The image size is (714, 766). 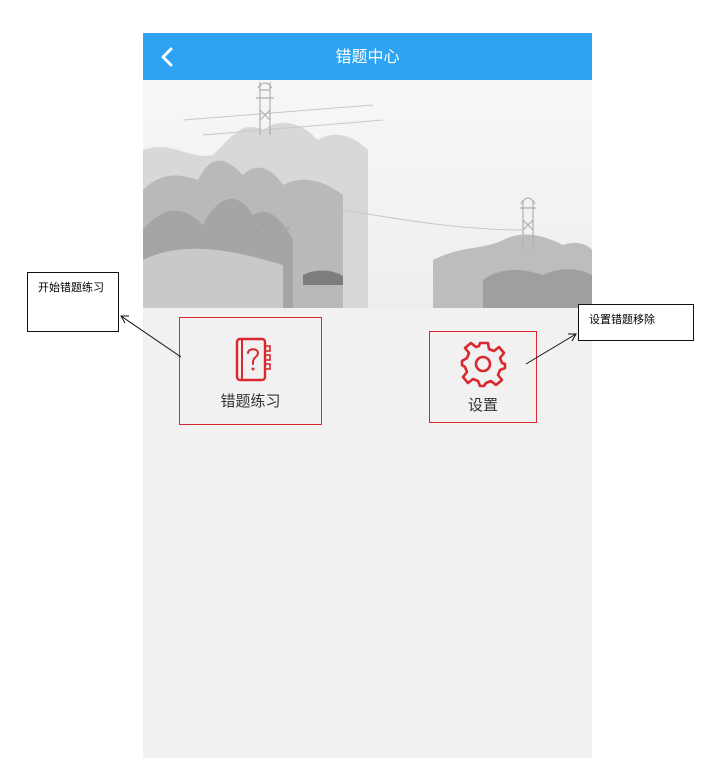 What do you see at coordinates (348, 340) in the screenshot?
I see `annotation-arrows` at bounding box center [348, 340].